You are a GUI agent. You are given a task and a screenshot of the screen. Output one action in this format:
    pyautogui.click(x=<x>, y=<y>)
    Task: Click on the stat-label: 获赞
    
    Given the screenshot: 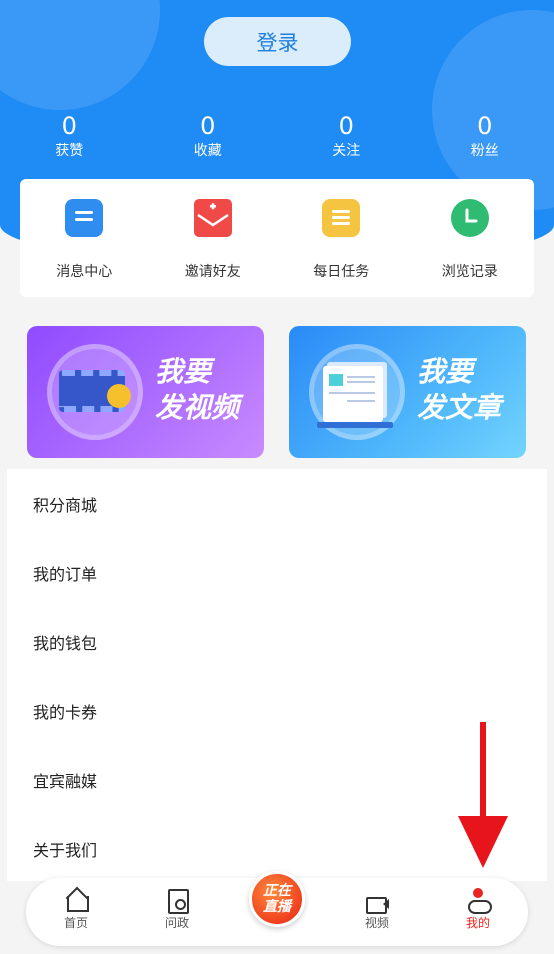 What is the action you would take?
    pyautogui.click(x=69, y=151)
    